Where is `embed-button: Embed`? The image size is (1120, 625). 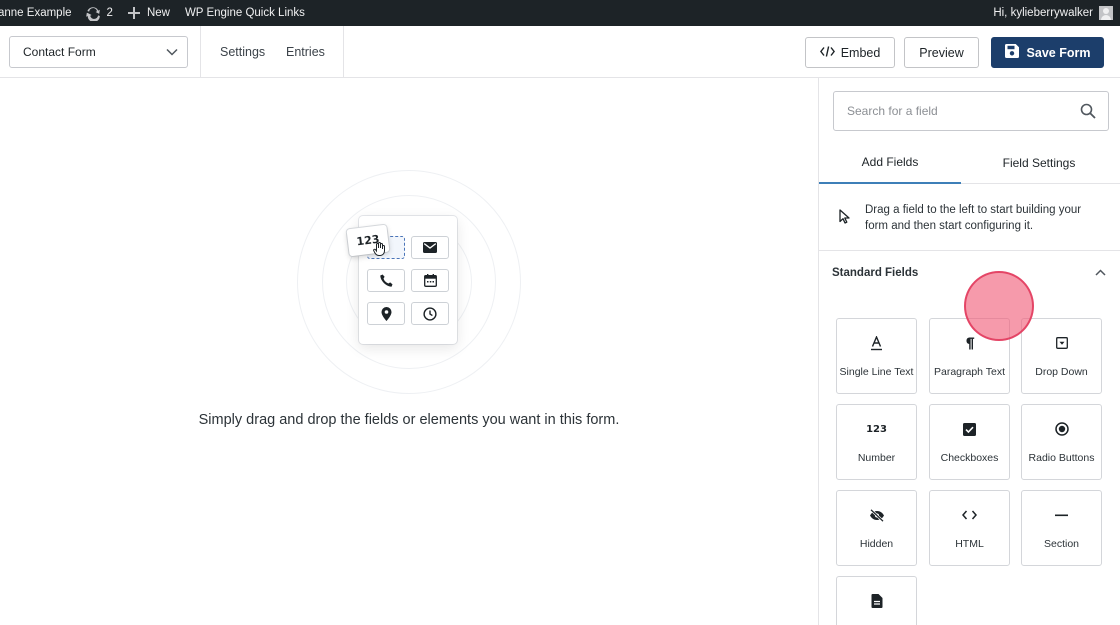
embed-button: Embed is located at coordinates (850, 52).